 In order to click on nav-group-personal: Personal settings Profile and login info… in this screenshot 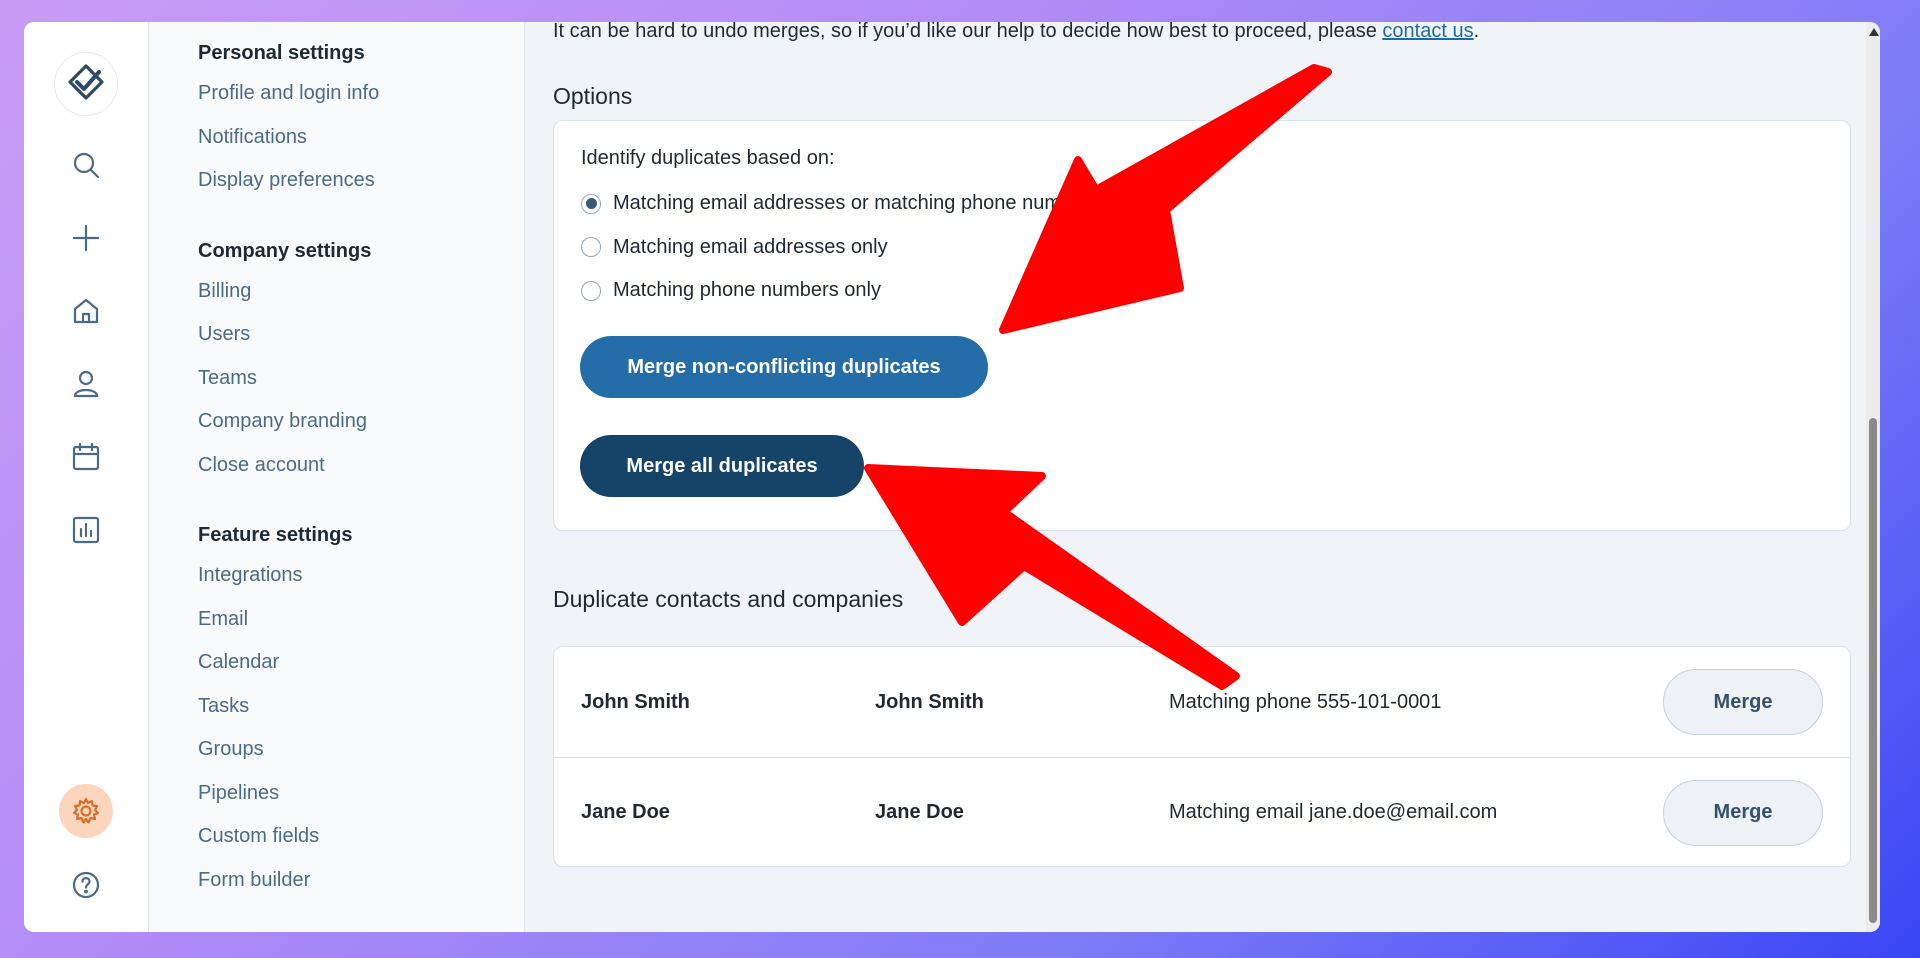, I will do `click(361, 126)`.